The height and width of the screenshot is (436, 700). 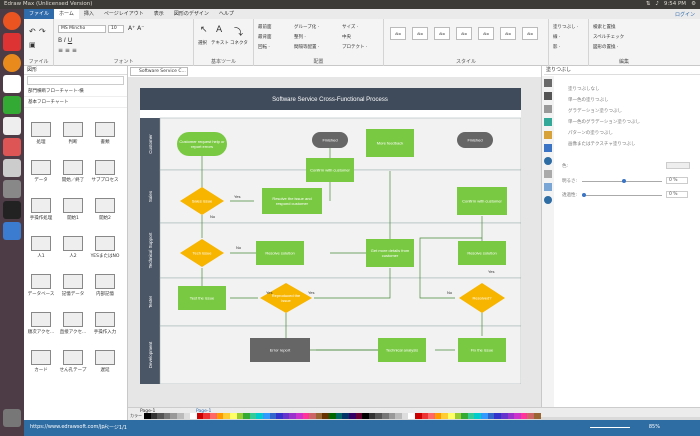 I want to click on library-shape: 人1, so click(x=41, y=249).